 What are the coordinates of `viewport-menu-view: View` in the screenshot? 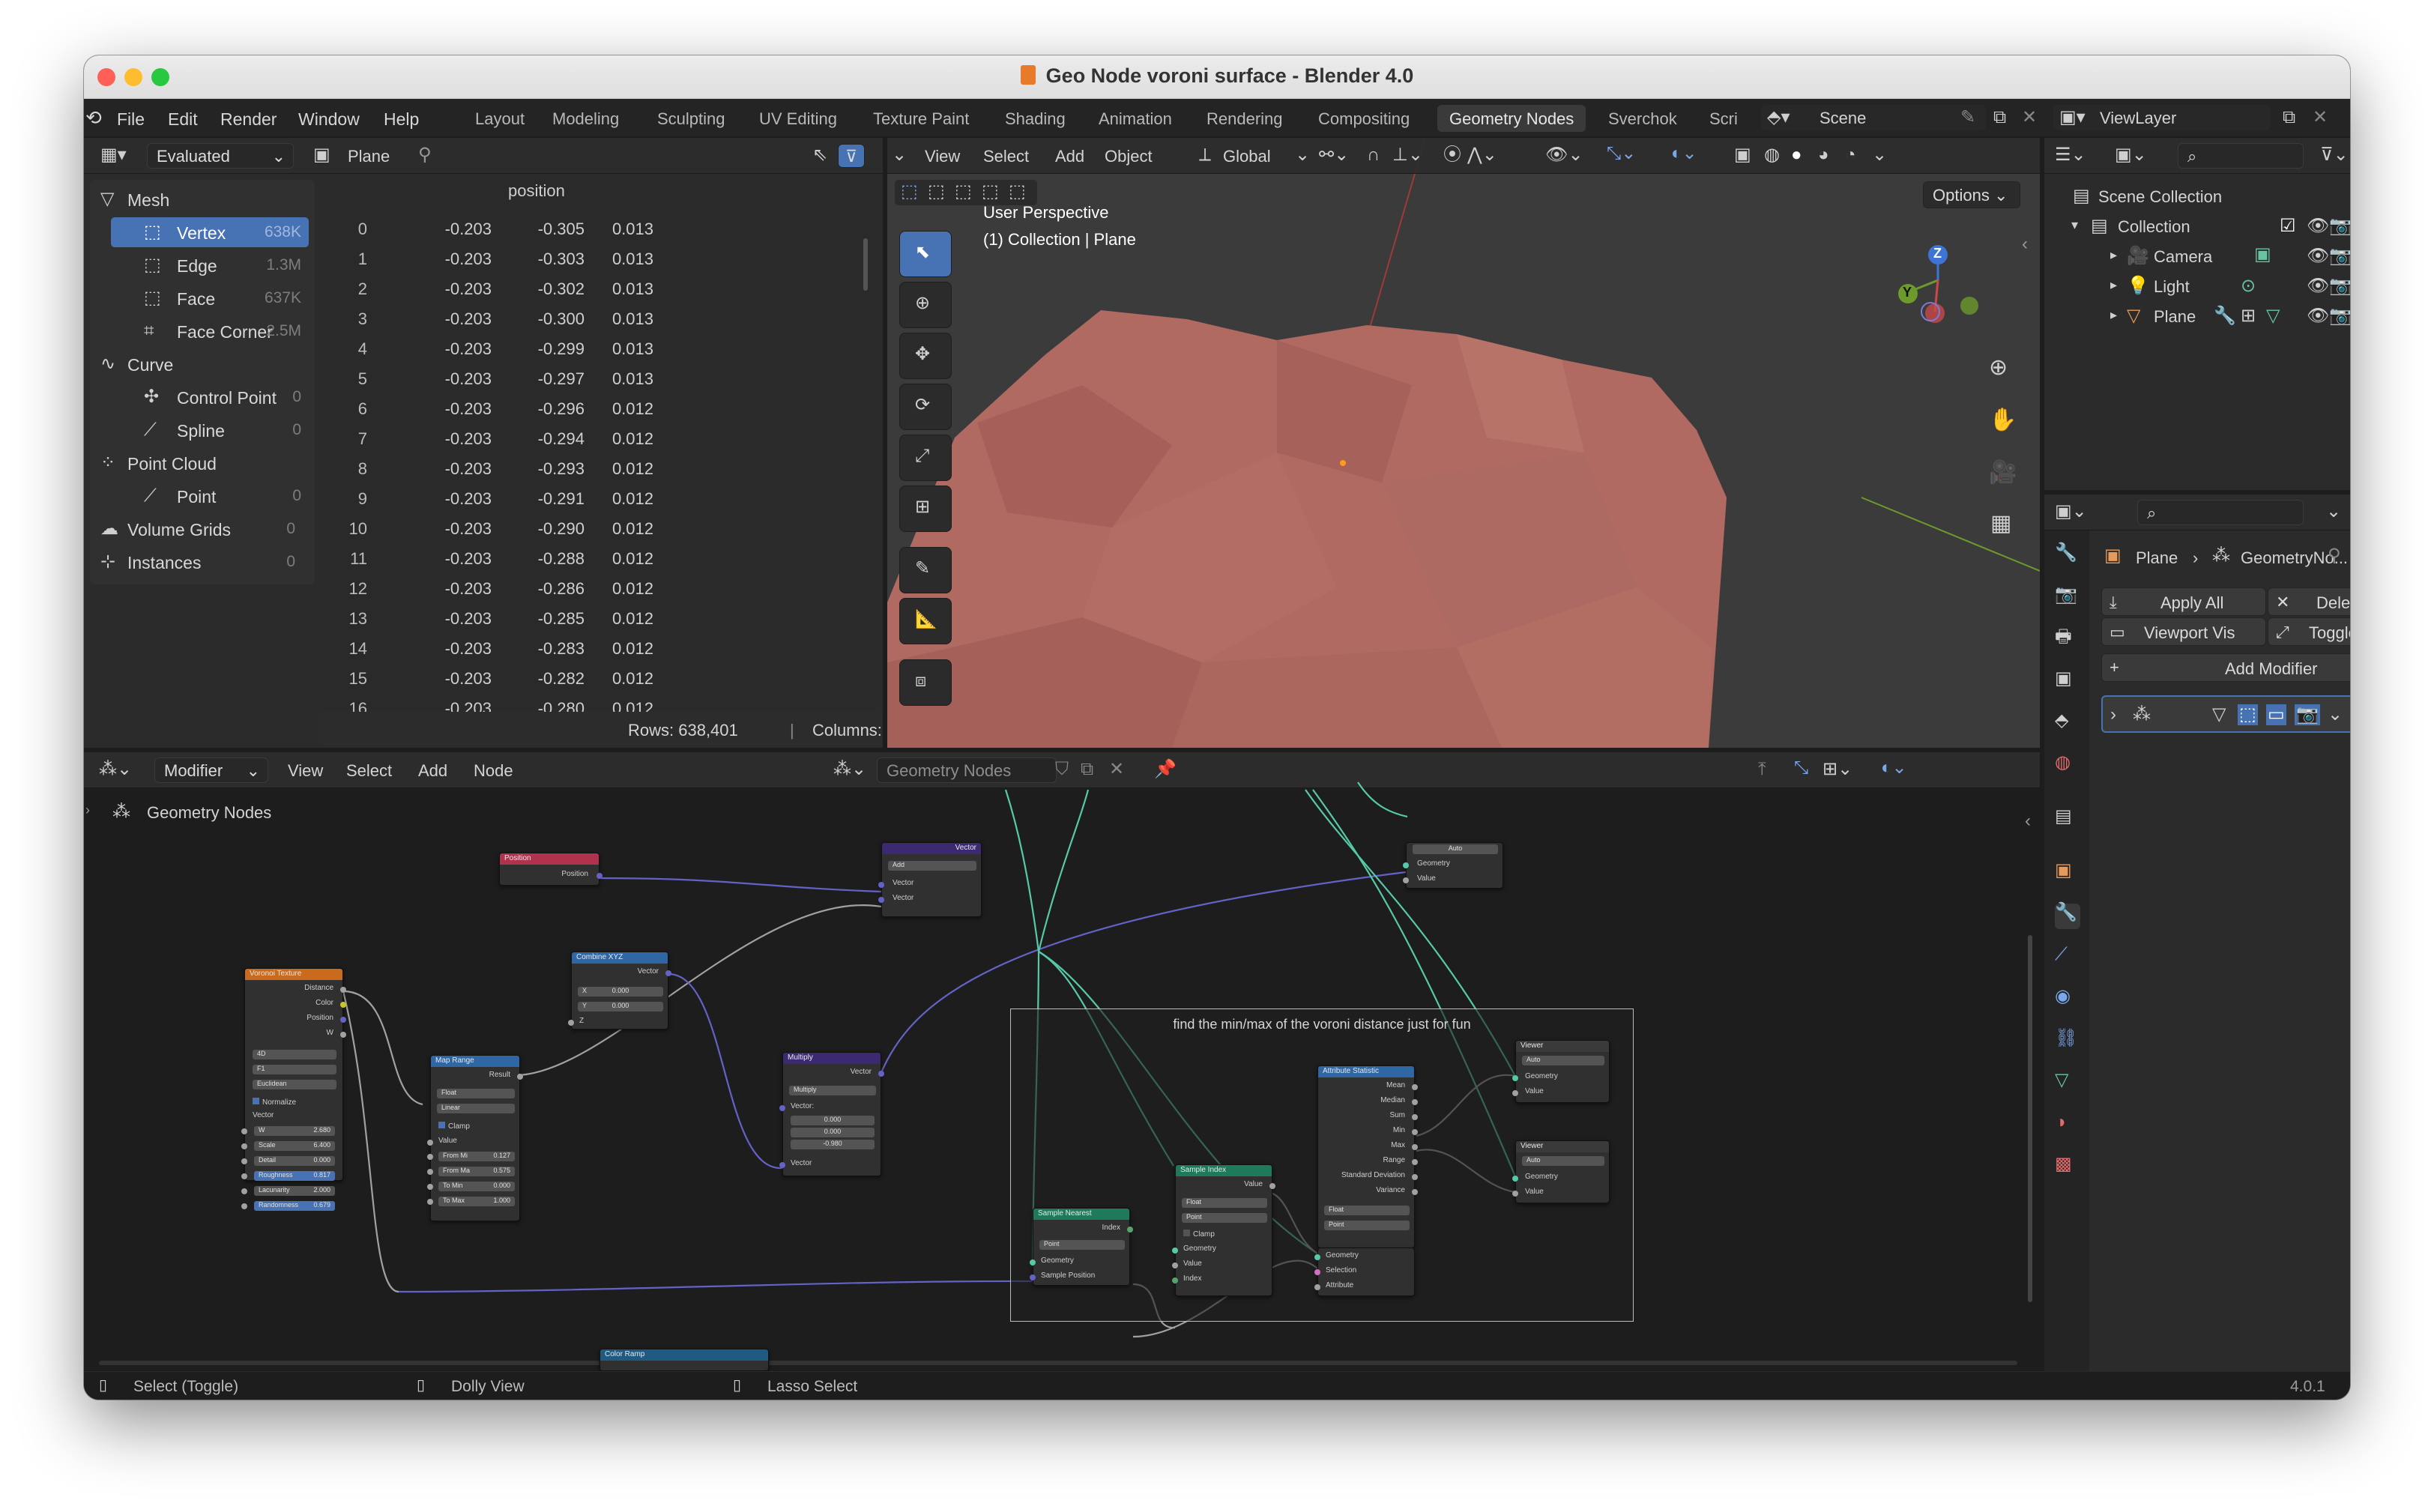 It's located at (942, 156).